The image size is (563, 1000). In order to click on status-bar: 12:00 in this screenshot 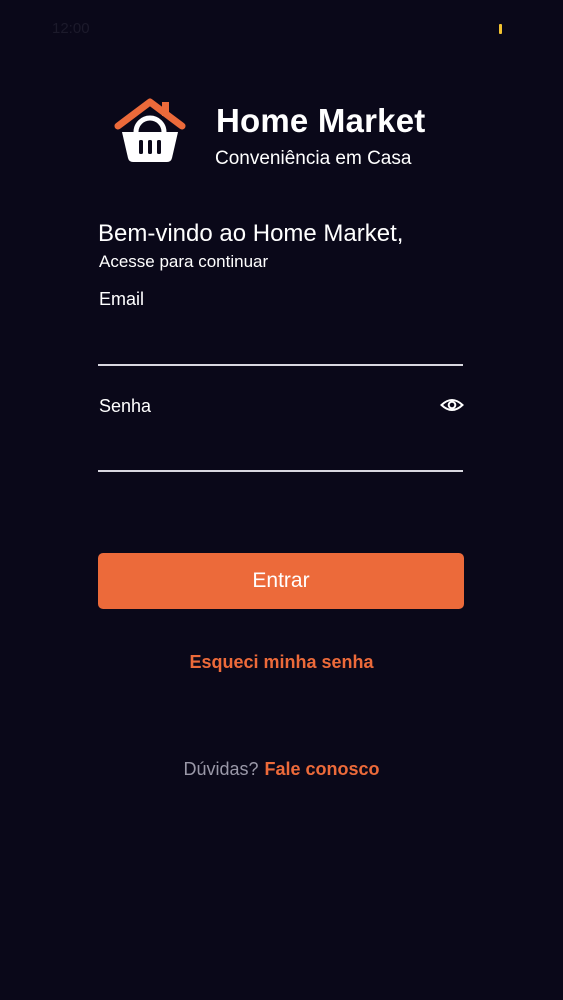, I will do `click(281, 22)`.